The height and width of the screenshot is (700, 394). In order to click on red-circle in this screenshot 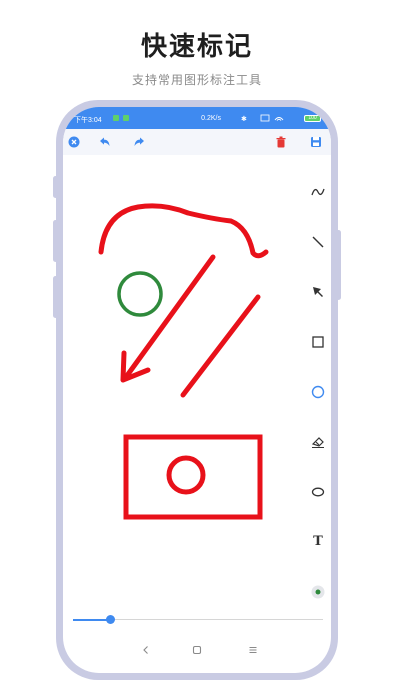, I will do `click(186, 475)`.